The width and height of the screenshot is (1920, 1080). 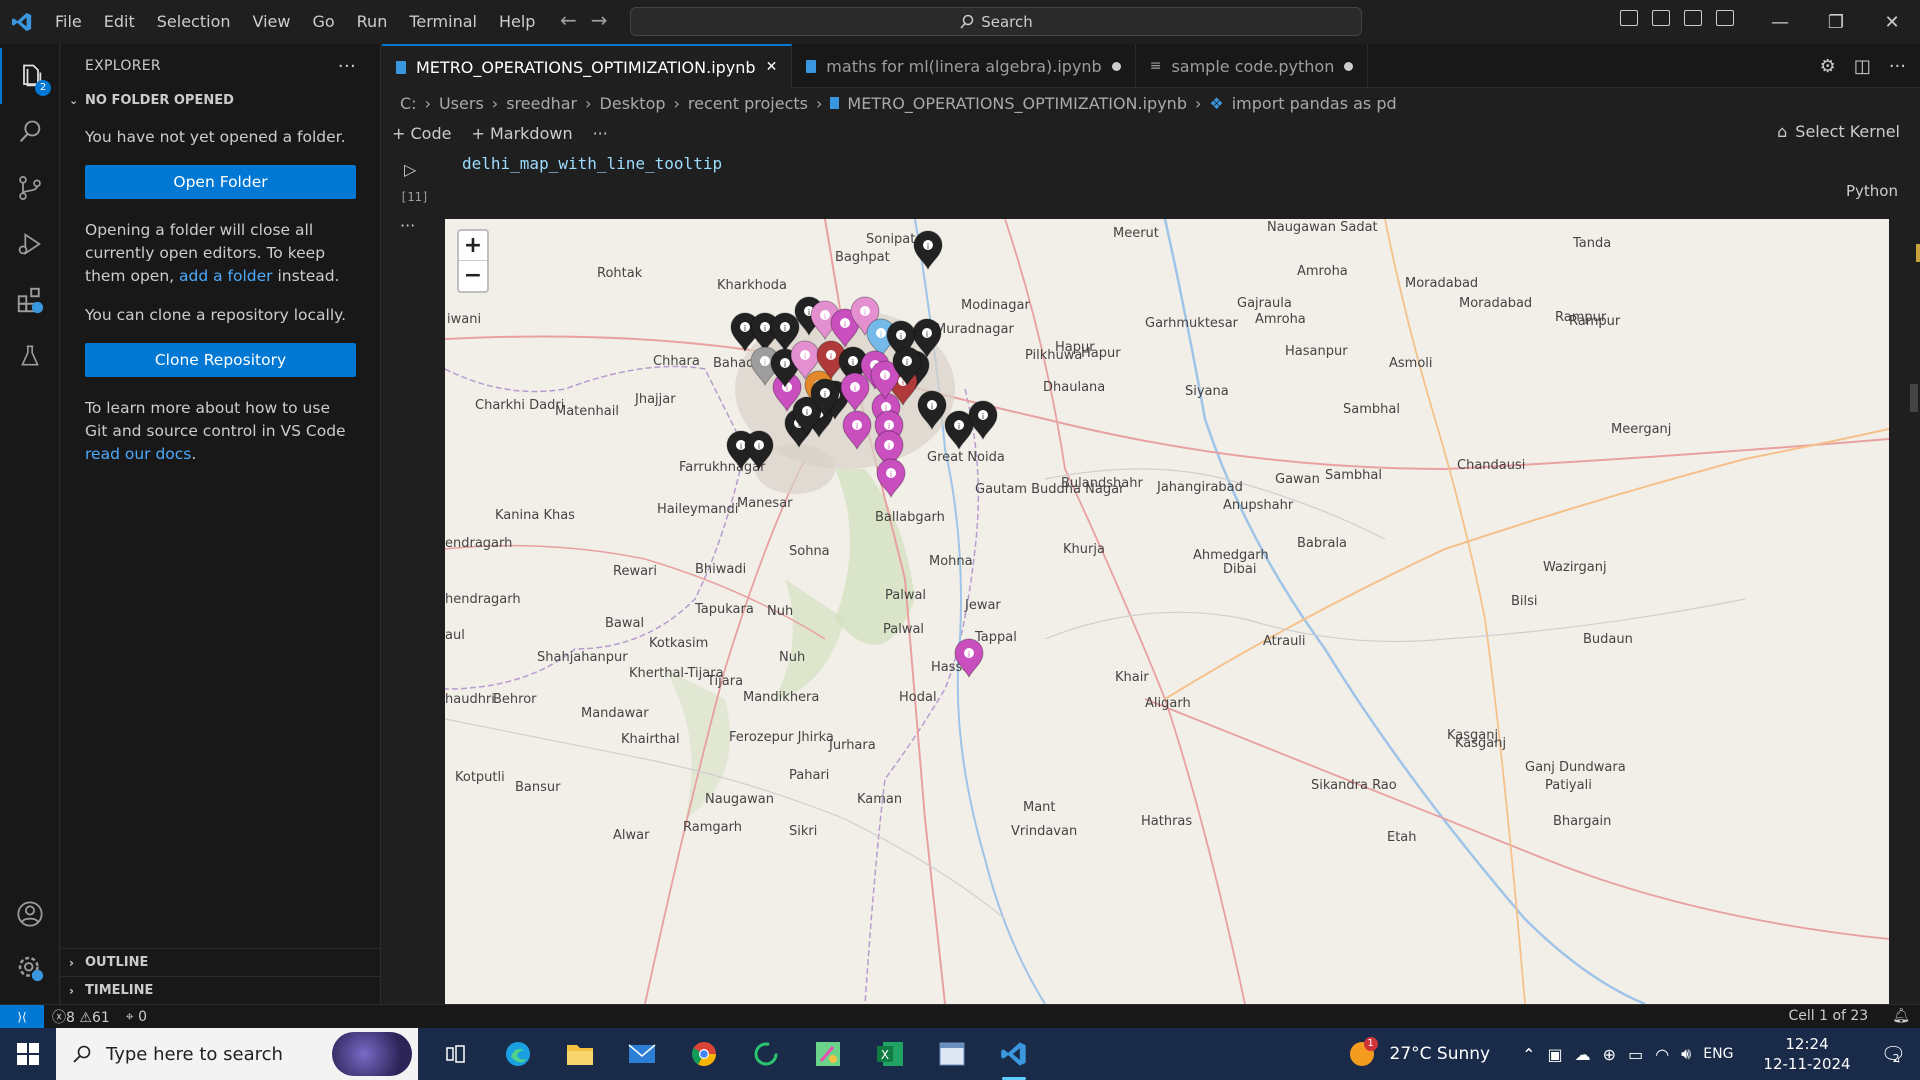 I want to click on minimize-icon: —, so click(x=1780, y=22).